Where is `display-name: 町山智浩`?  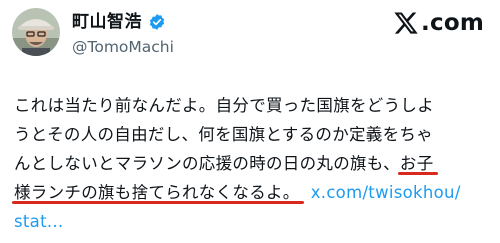 display-name: 町山智浩 is located at coordinates (107, 22).